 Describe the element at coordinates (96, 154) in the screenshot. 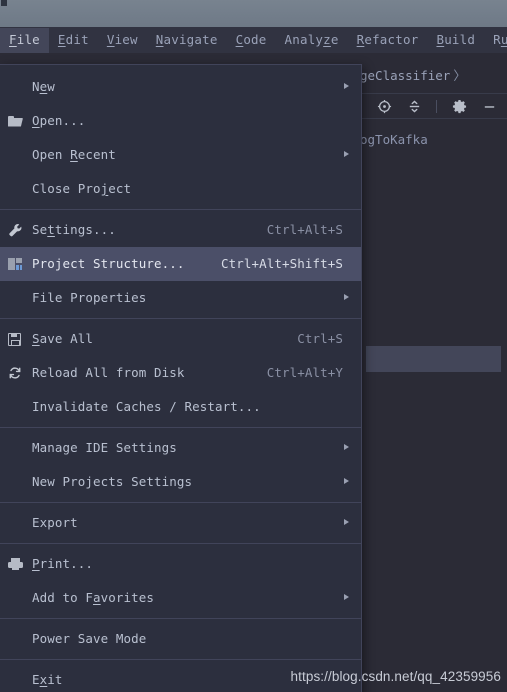

I see `menu-item-label-post: ecent` at that location.